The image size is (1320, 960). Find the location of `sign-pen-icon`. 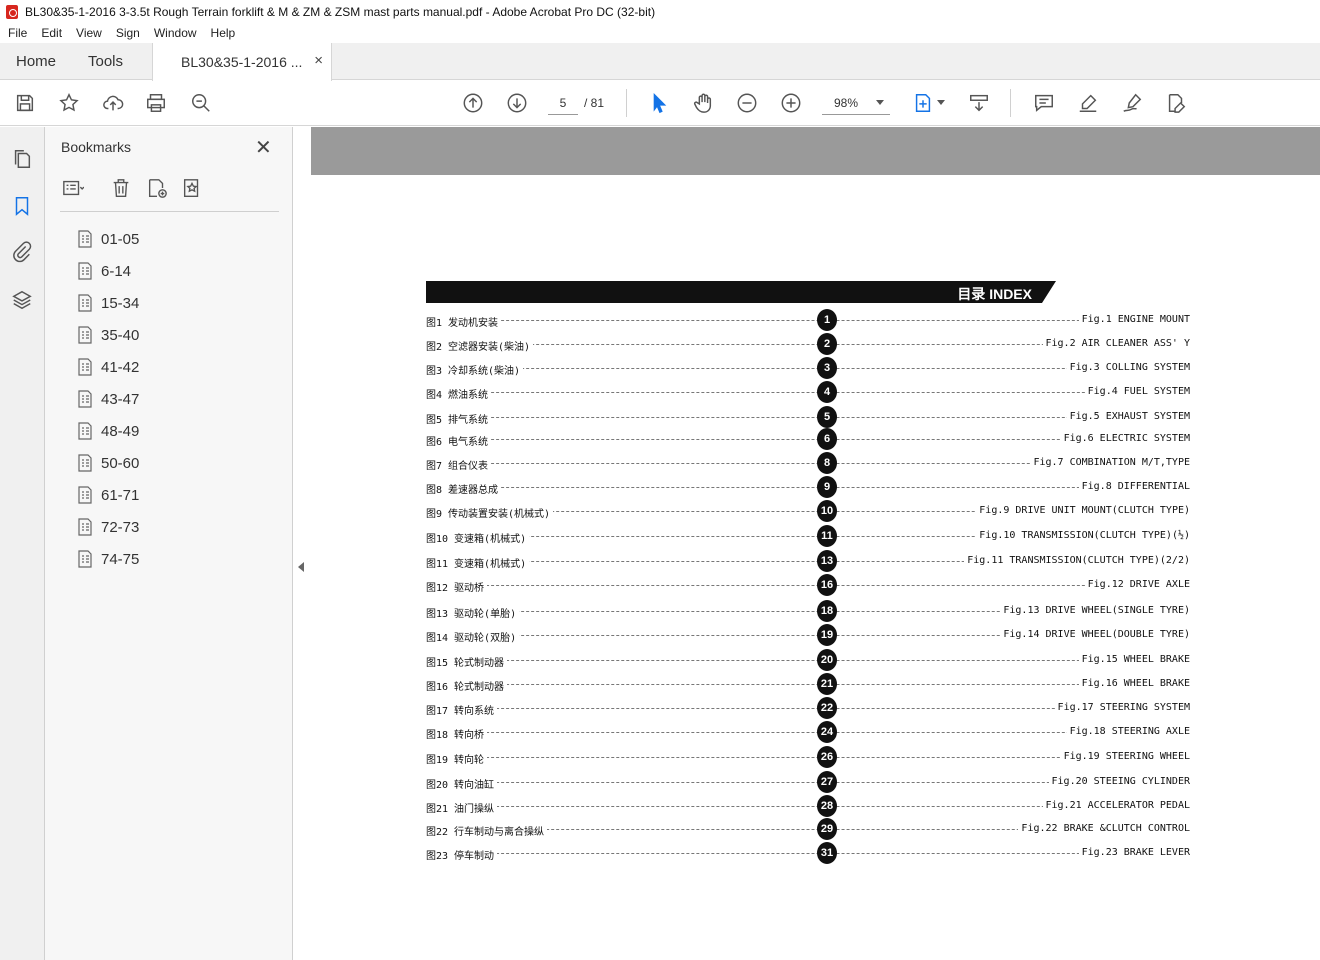

sign-pen-icon is located at coordinates (1132, 103).